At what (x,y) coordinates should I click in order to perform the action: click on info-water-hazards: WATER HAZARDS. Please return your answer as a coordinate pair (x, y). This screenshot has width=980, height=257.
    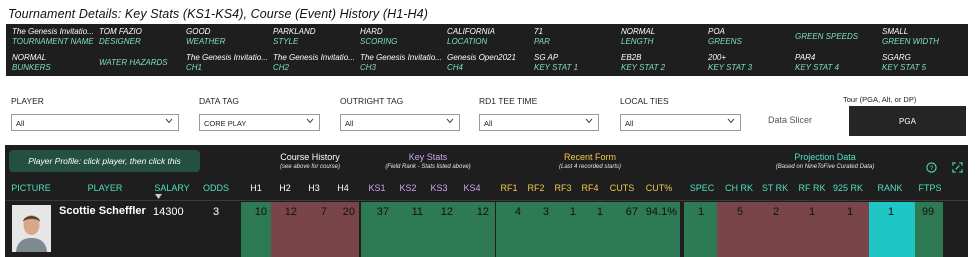
    Looking at the image, I should click on (133, 62).